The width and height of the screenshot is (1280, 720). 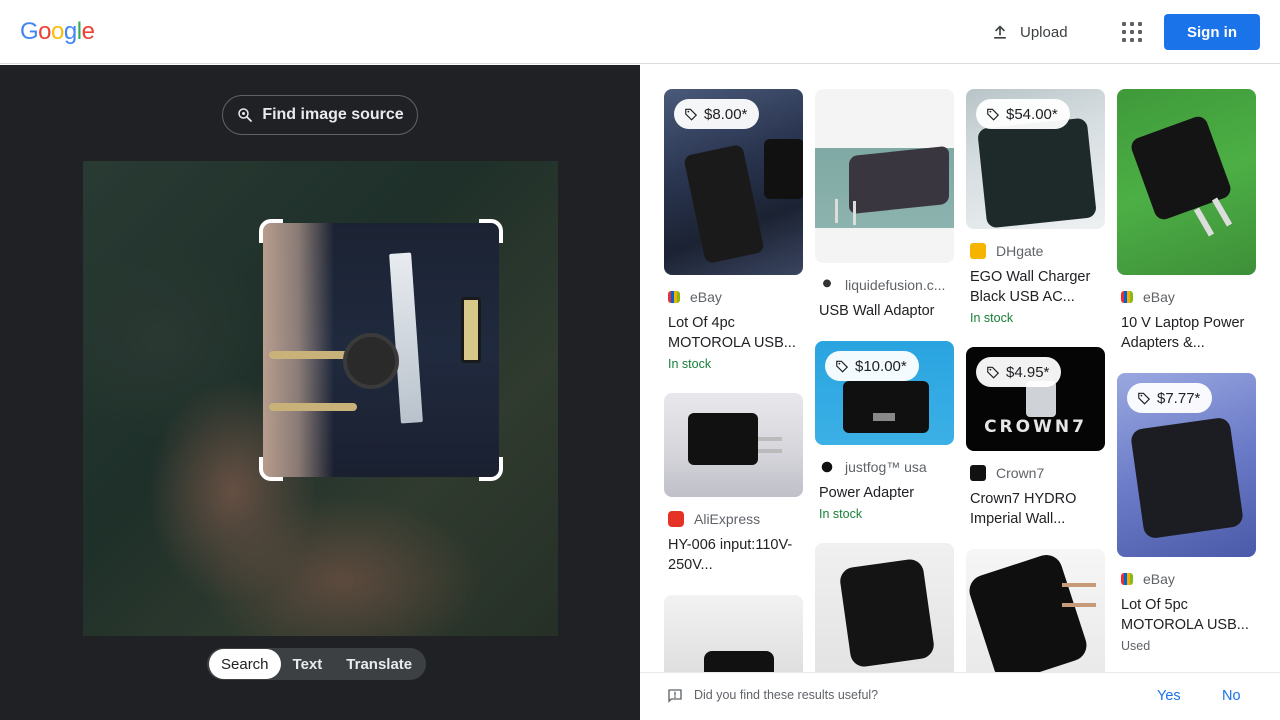 I want to click on result-source: Crown7, so click(x=1007, y=473).